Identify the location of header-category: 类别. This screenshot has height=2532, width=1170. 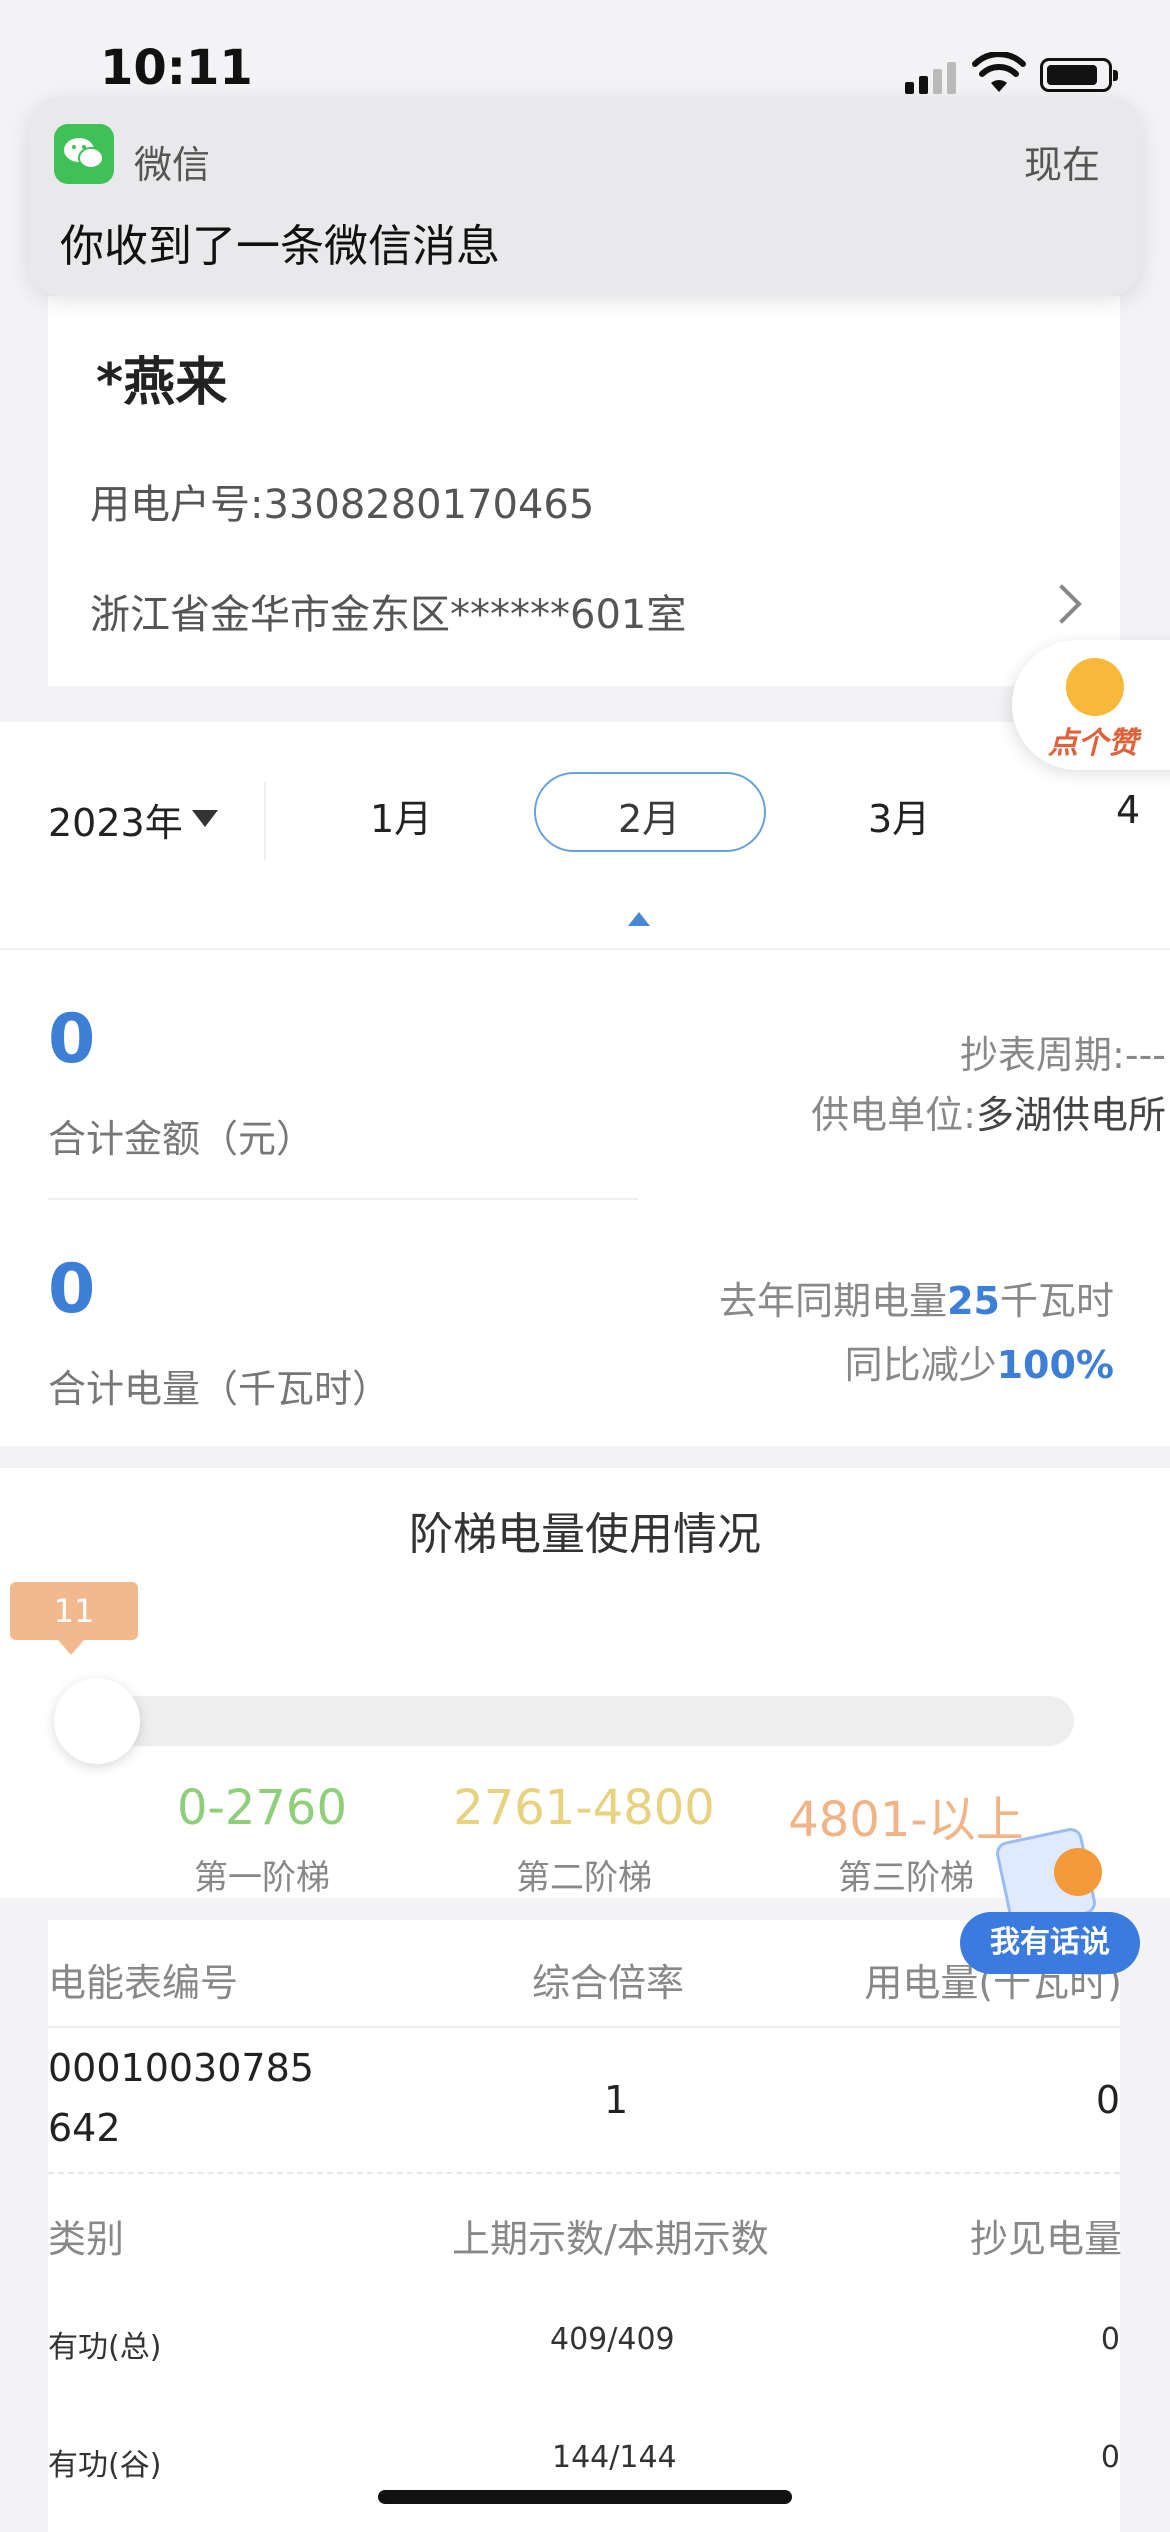
(86, 2239).